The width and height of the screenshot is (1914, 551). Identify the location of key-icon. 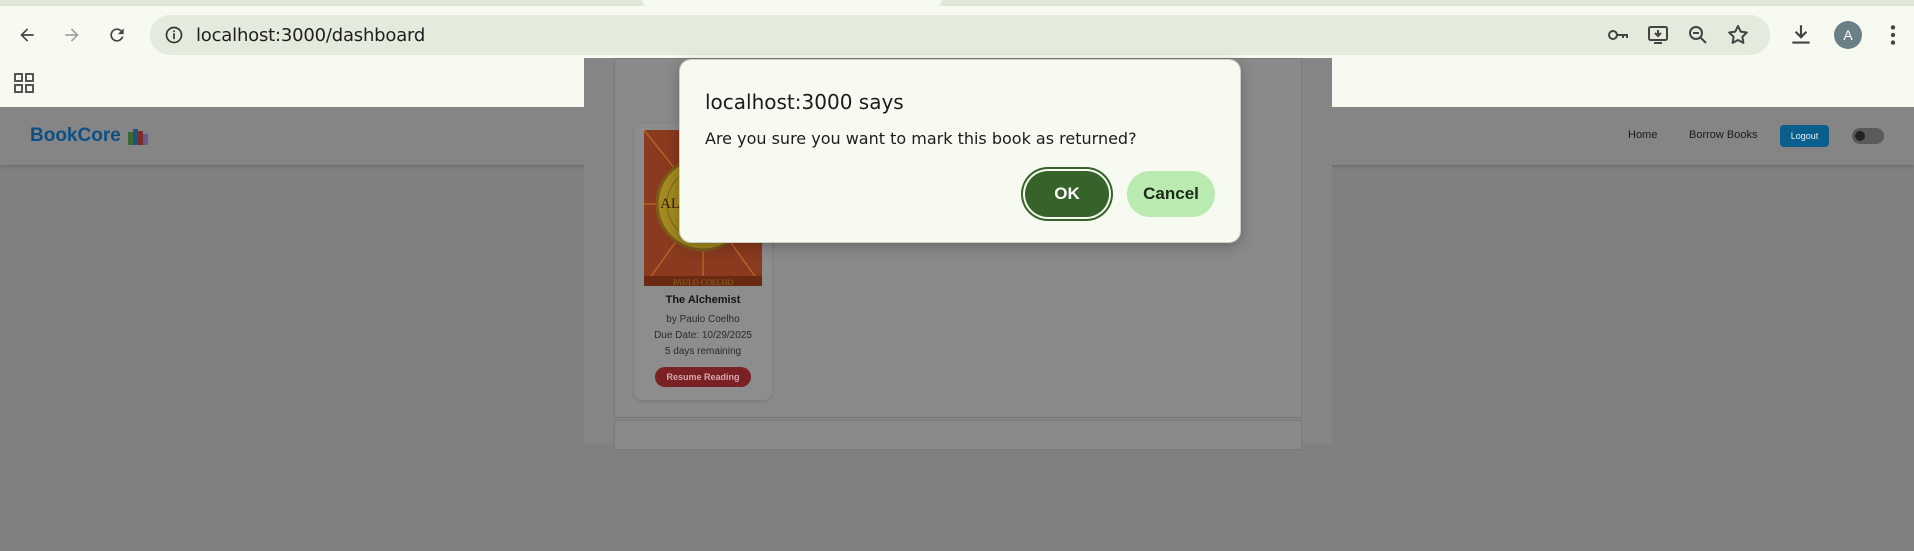
(1618, 35).